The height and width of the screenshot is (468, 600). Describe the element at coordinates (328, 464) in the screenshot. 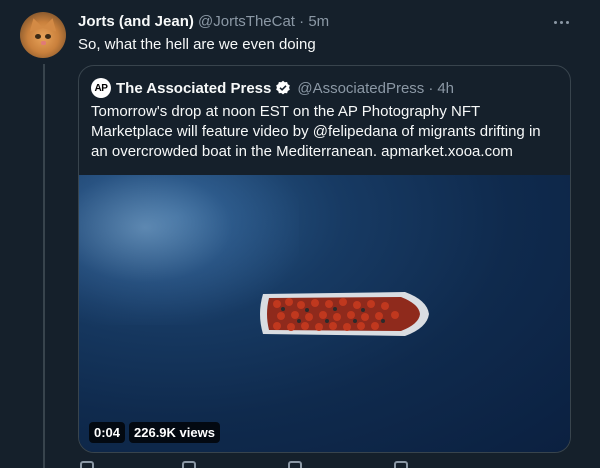

I see `tweet-actions-bar` at that location.